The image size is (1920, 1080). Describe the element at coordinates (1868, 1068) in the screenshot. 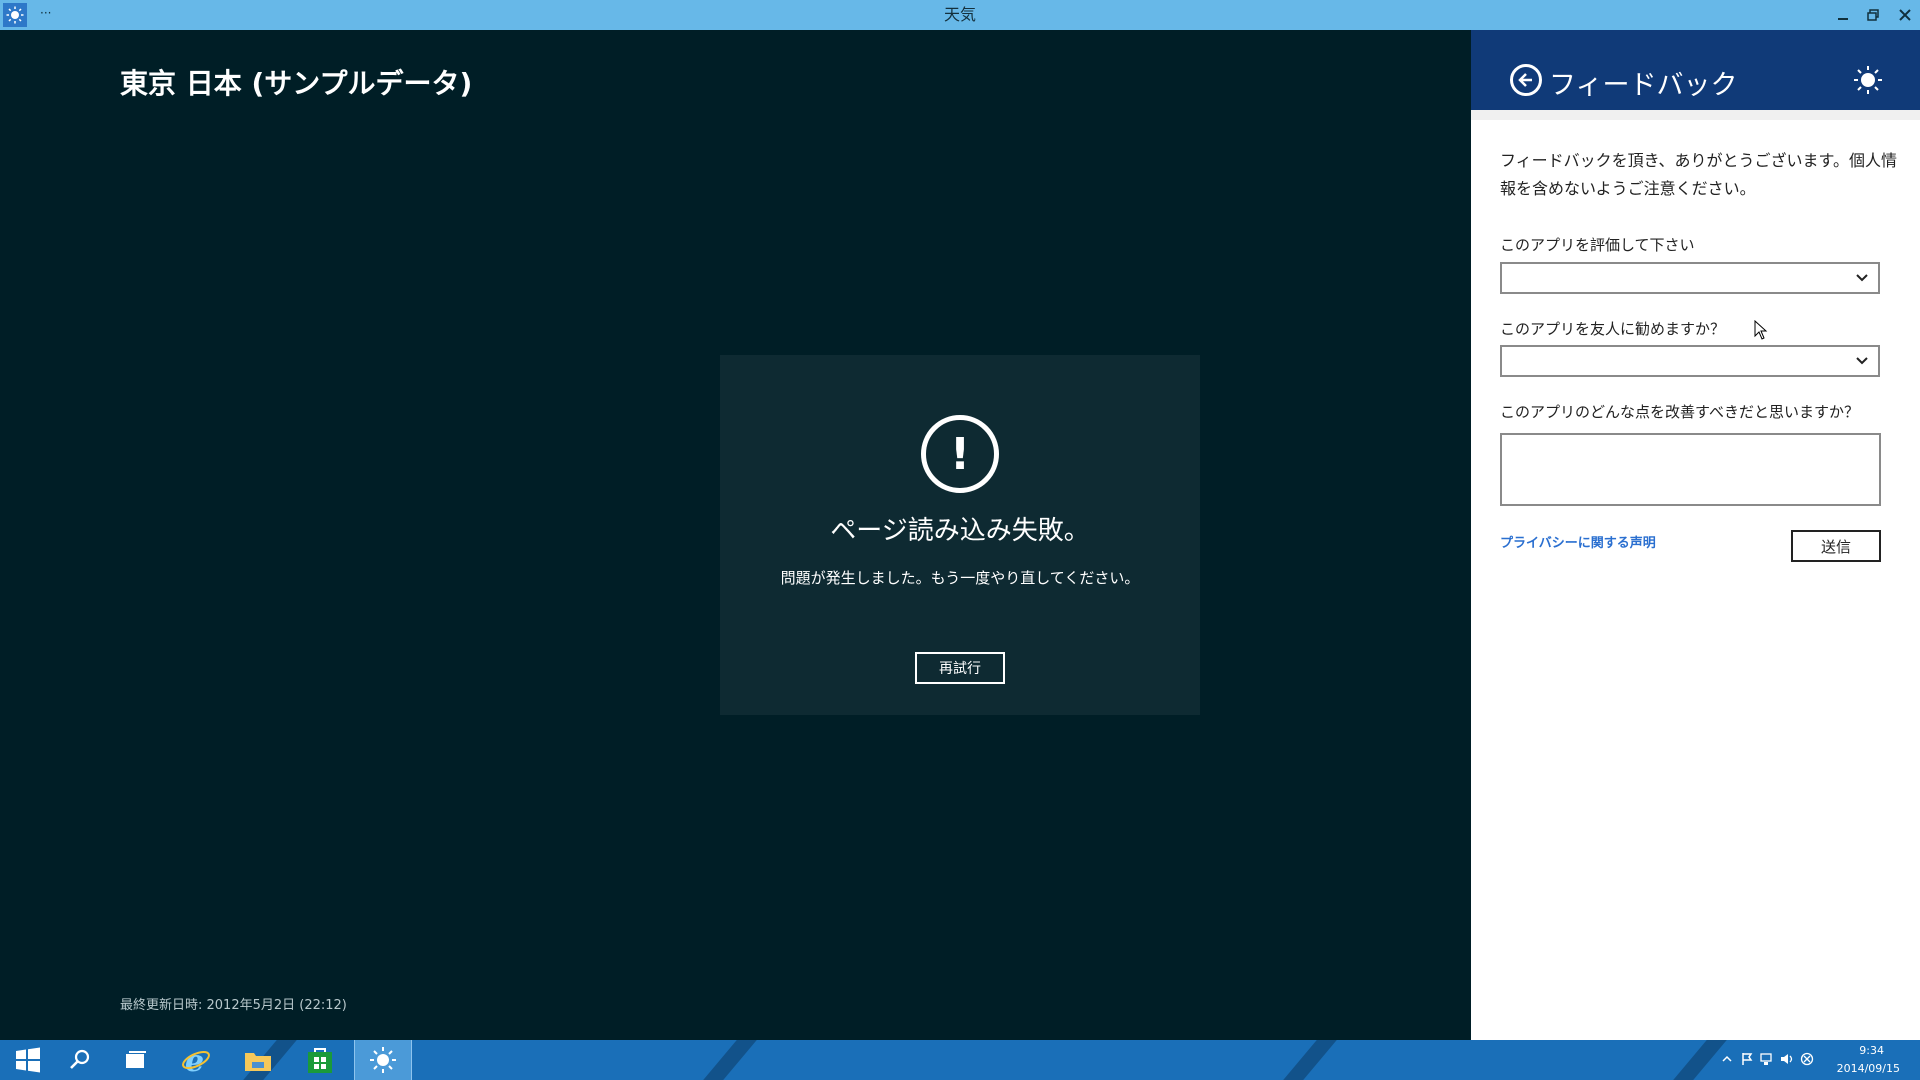

I see `clock-date: 2014/09/15` at that location.